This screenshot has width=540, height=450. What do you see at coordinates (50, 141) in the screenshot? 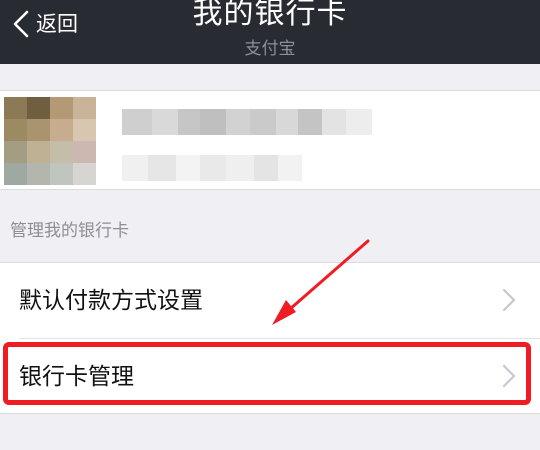
I see `pixelated-avatar-icon` at bounding box center [50, 141].